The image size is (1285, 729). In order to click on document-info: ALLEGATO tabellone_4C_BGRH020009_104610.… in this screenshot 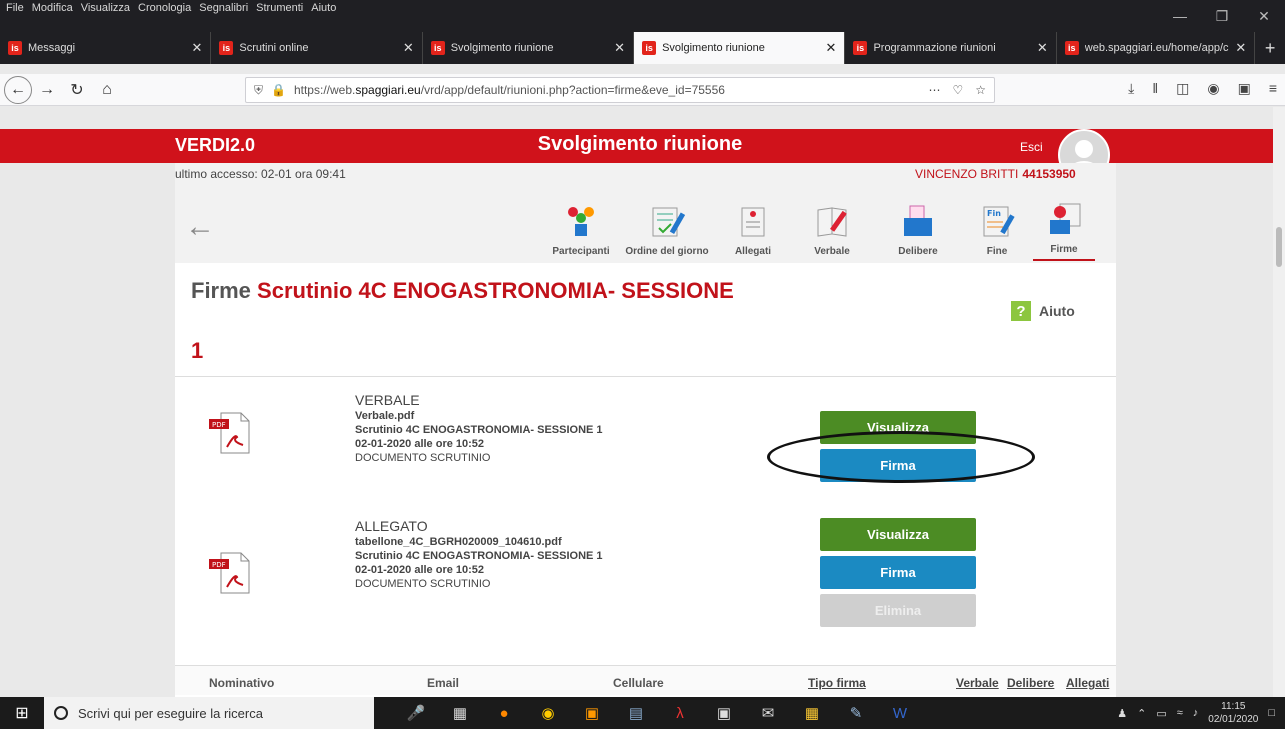, I will do `click(479, 555)`.